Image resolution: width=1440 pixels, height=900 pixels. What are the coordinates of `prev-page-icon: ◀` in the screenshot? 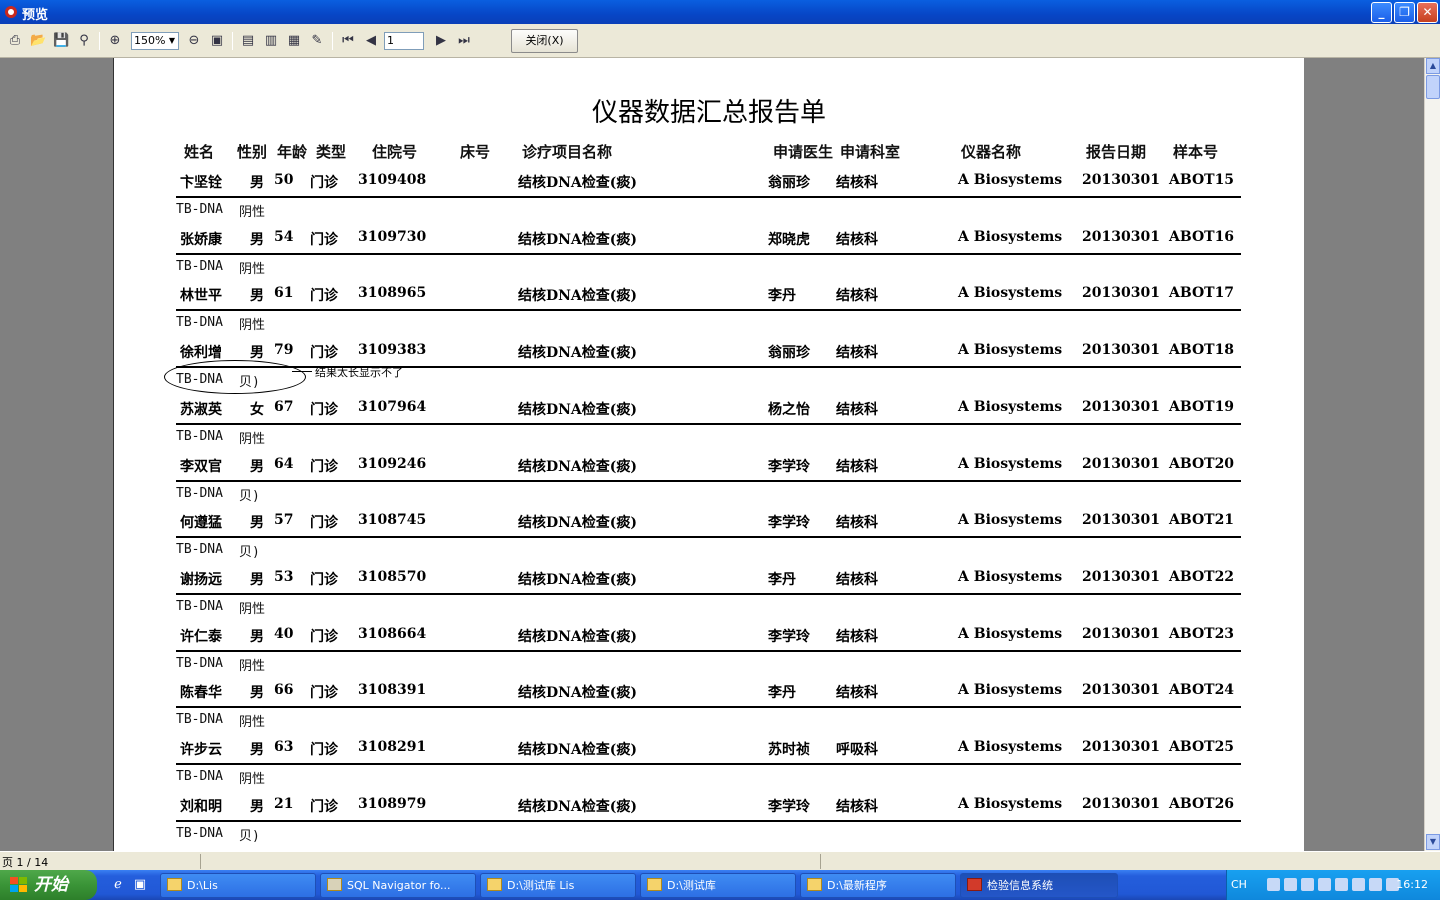 It's located at (371, 41).